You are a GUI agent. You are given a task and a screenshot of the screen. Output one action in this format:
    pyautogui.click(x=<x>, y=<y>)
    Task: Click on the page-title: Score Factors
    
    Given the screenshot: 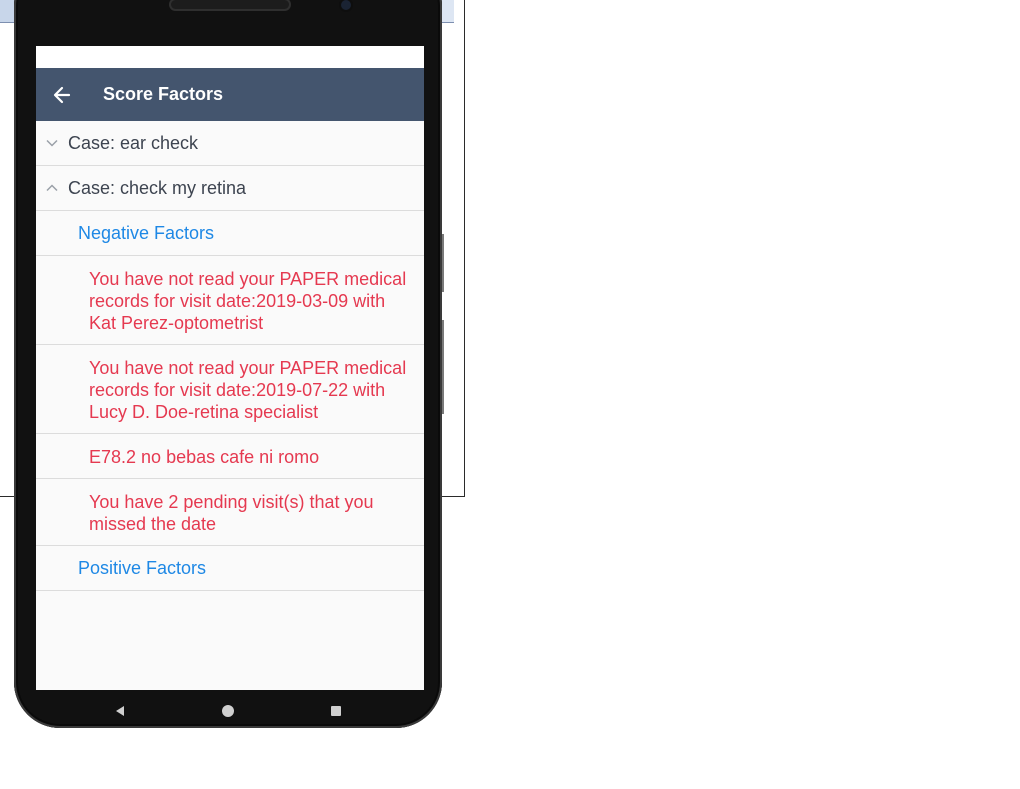 What is the action you would take?
    pyautogui.click(x=163, y=94)
    